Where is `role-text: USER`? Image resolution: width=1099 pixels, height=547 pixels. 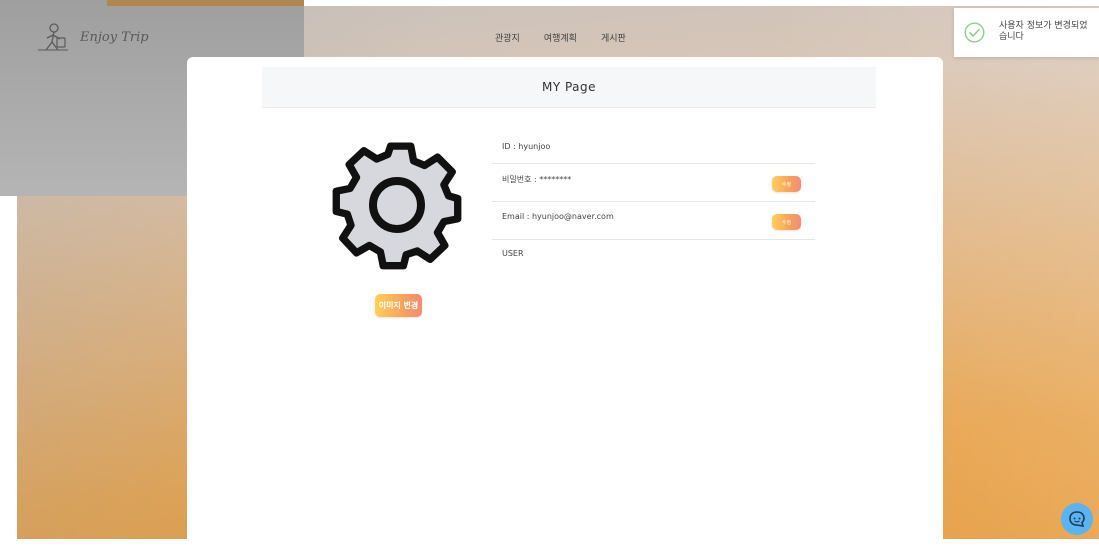
role-text: USER is located at coordinates (513, 253).